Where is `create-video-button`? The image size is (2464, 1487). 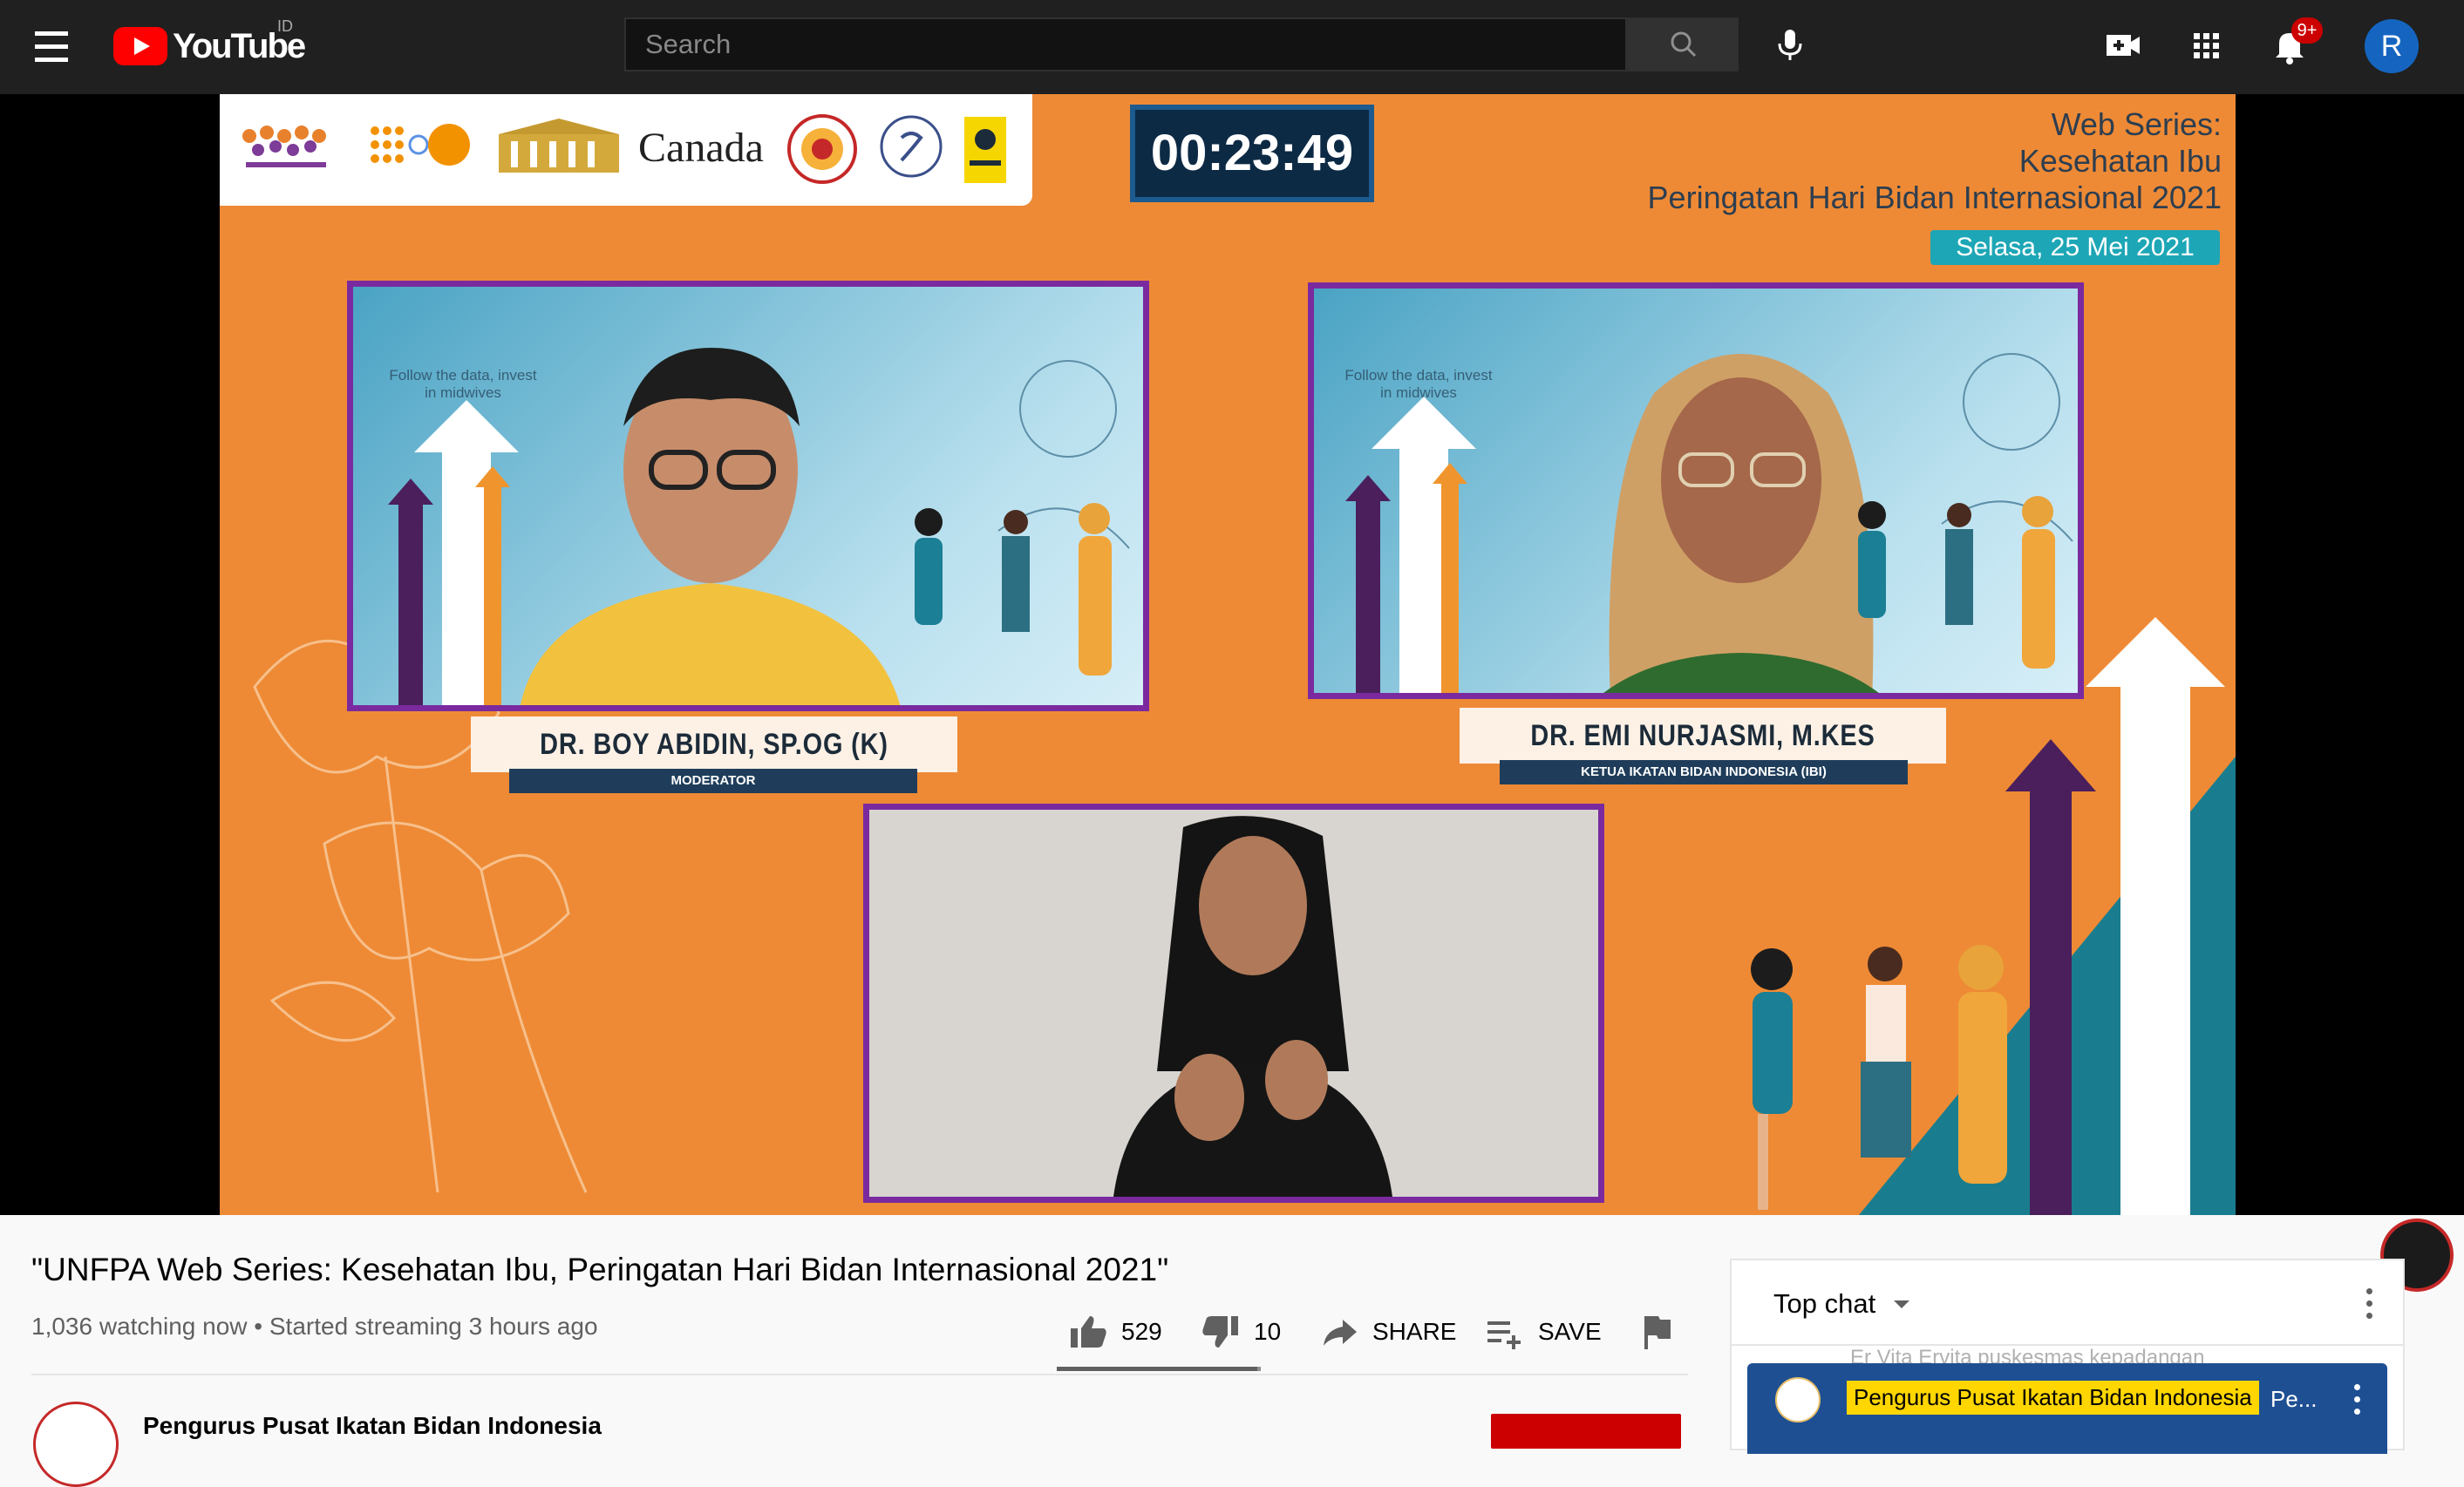
create-video-button is located at coordinates (2124, 45).